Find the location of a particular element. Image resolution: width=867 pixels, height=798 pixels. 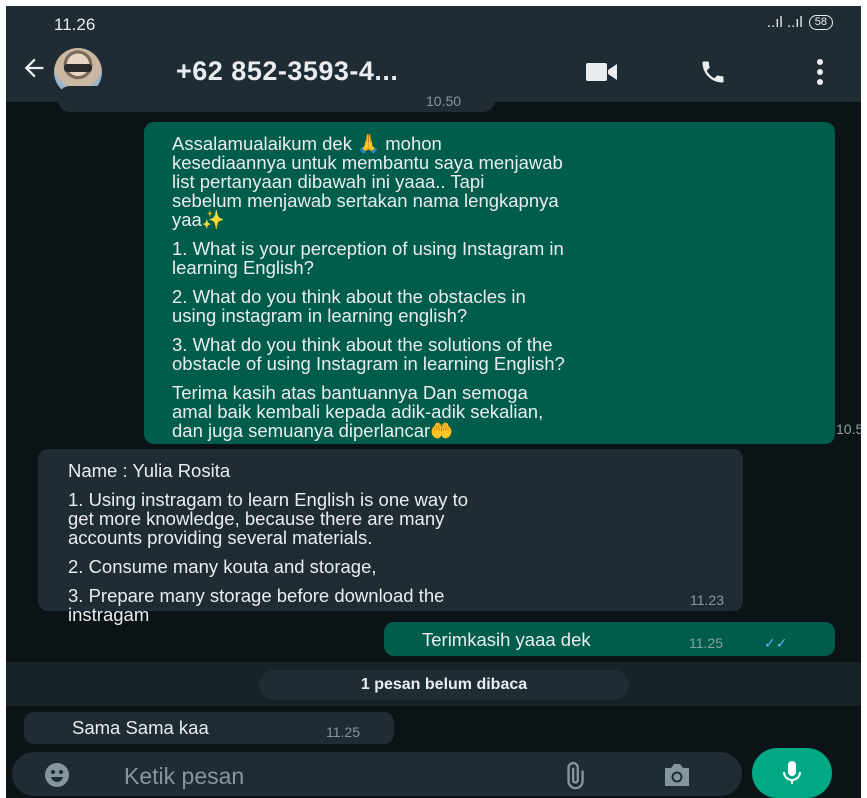

signal-icon: ..ıl ..ıl is located at coordinates (784, 22).